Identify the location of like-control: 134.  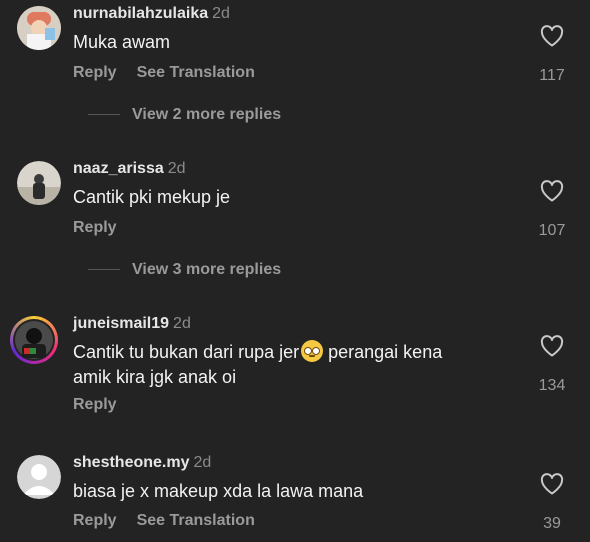
(552, 365).